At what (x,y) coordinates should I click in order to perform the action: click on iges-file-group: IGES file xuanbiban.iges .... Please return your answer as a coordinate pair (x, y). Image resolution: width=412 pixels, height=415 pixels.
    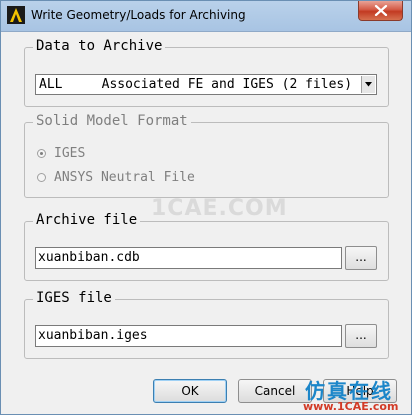
    Looking at the image, I should click on (206, 324).